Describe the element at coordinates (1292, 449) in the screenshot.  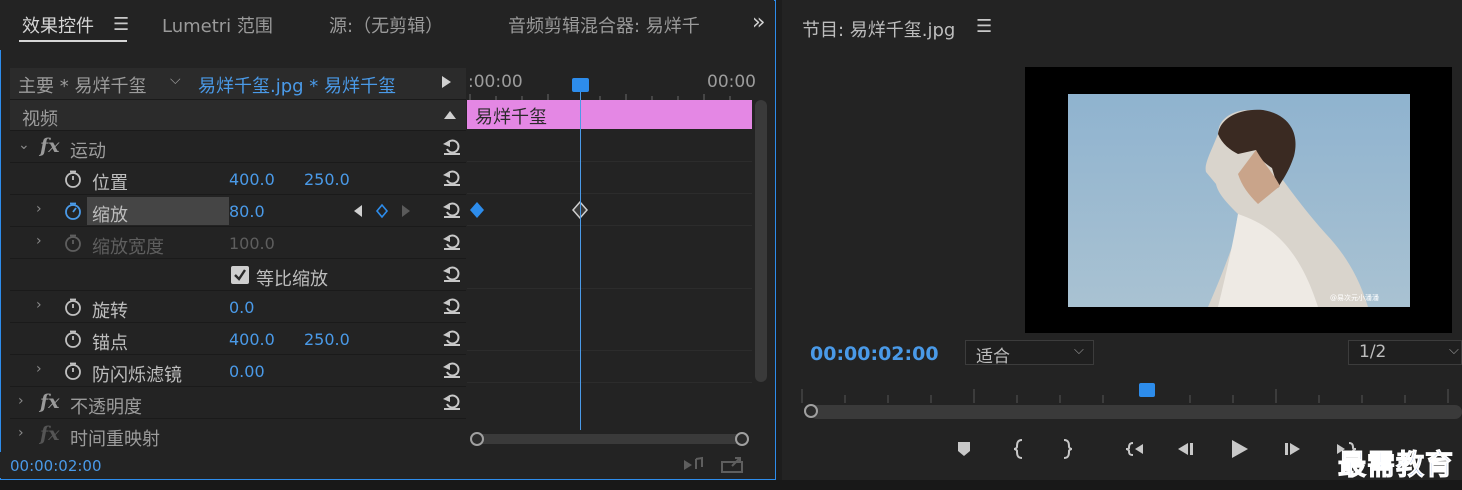
I see `step-forward-icon` at that location.